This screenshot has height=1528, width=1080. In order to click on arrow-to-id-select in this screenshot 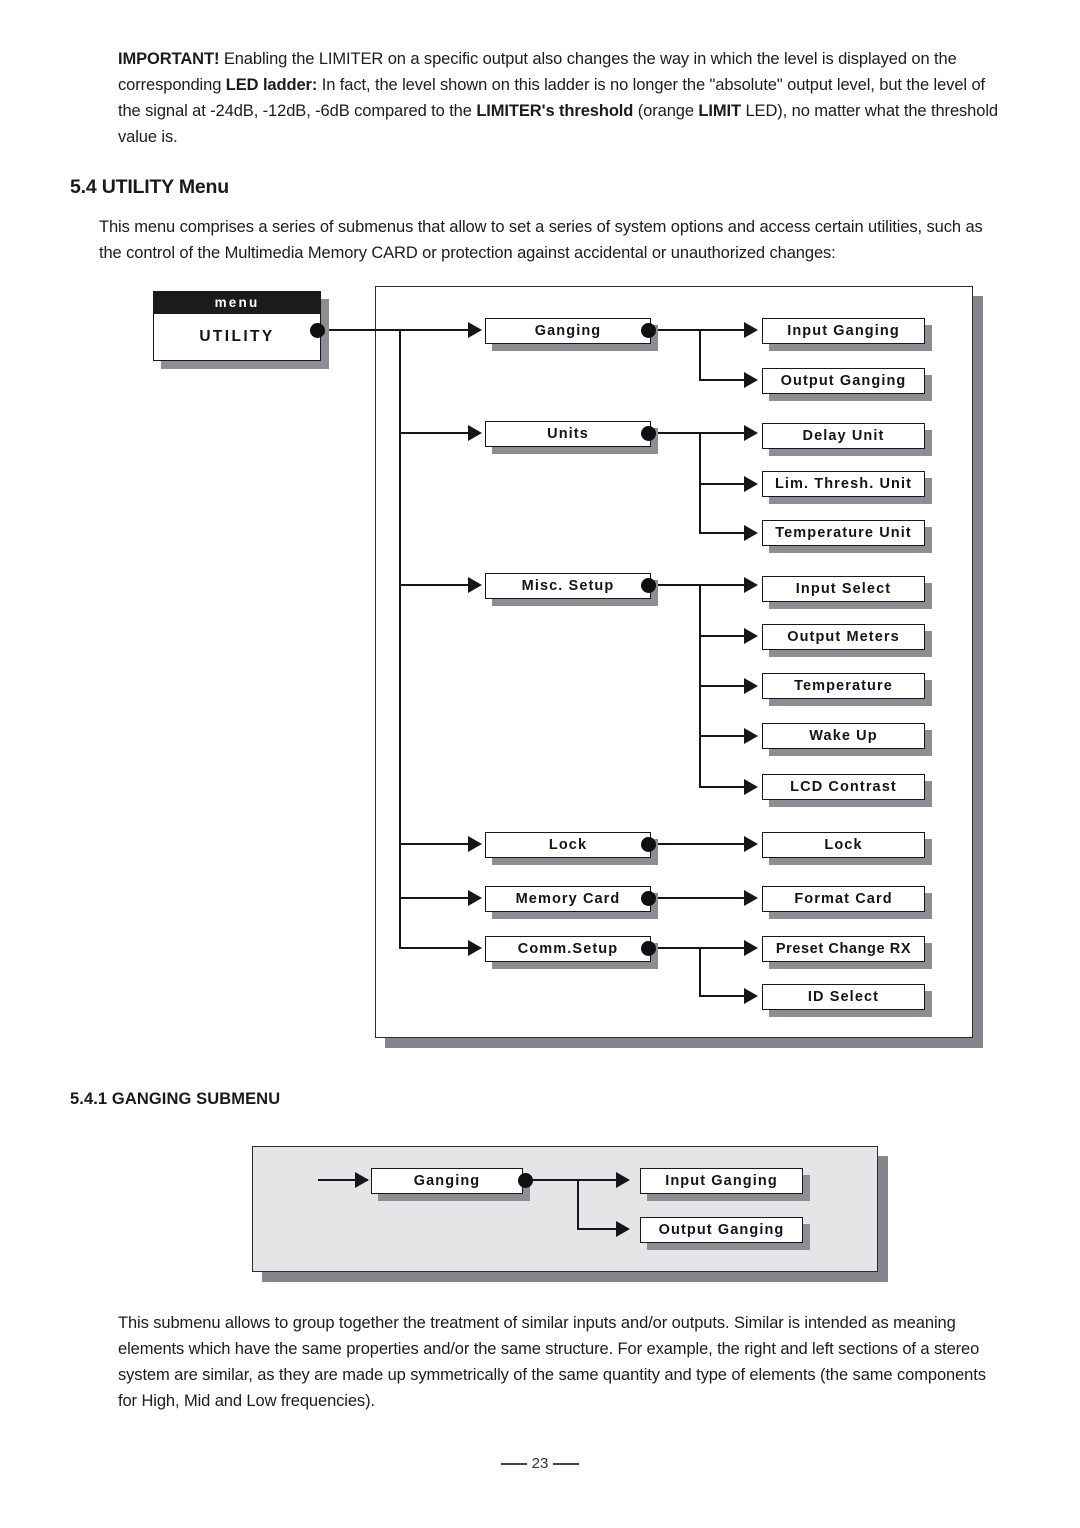, I will do `click(751, 996)`.